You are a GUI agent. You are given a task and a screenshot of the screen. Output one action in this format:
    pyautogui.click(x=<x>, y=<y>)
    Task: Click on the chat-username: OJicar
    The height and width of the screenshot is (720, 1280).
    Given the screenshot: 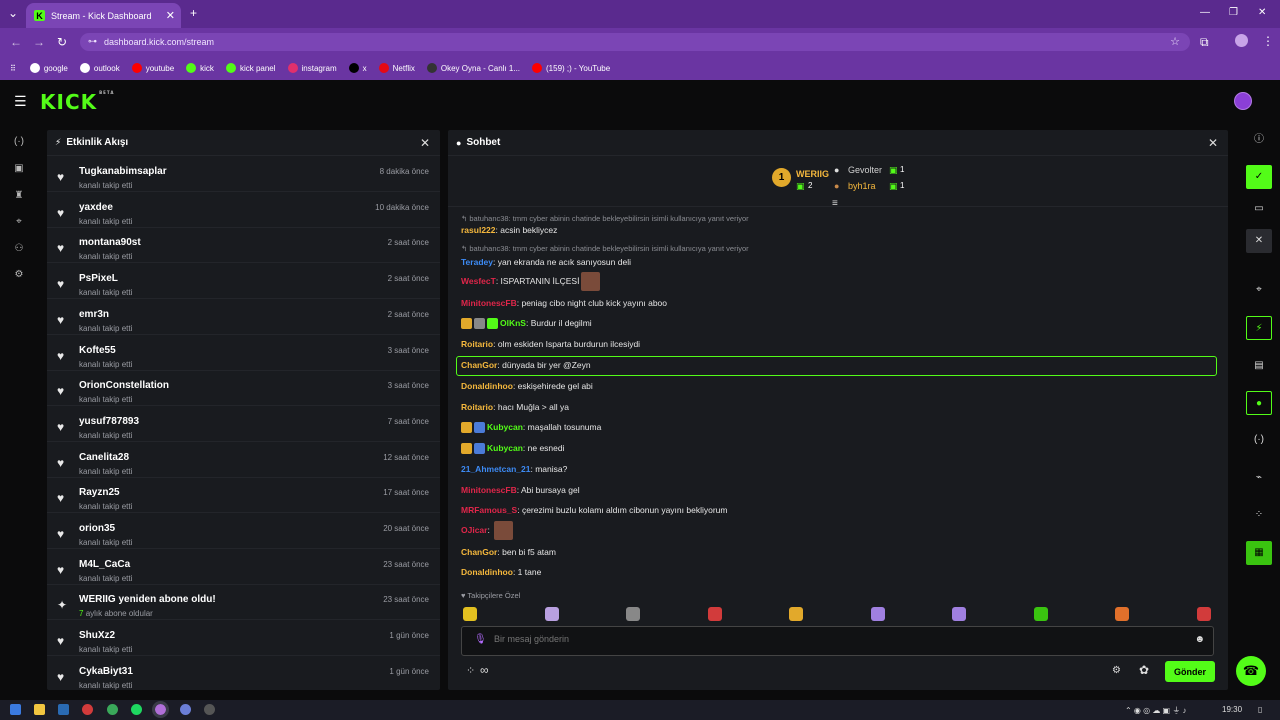 What is the action you would take?
    pyautogui.click(x=474, y=530)
    